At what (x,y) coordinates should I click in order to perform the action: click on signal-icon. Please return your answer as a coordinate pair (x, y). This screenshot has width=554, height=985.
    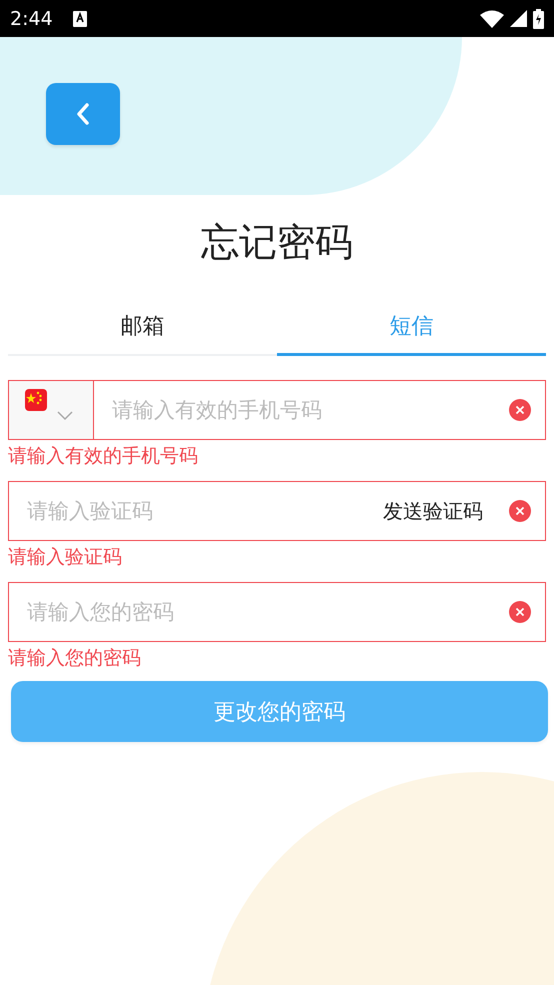
    Looking at the image, I should click on (518, 18).